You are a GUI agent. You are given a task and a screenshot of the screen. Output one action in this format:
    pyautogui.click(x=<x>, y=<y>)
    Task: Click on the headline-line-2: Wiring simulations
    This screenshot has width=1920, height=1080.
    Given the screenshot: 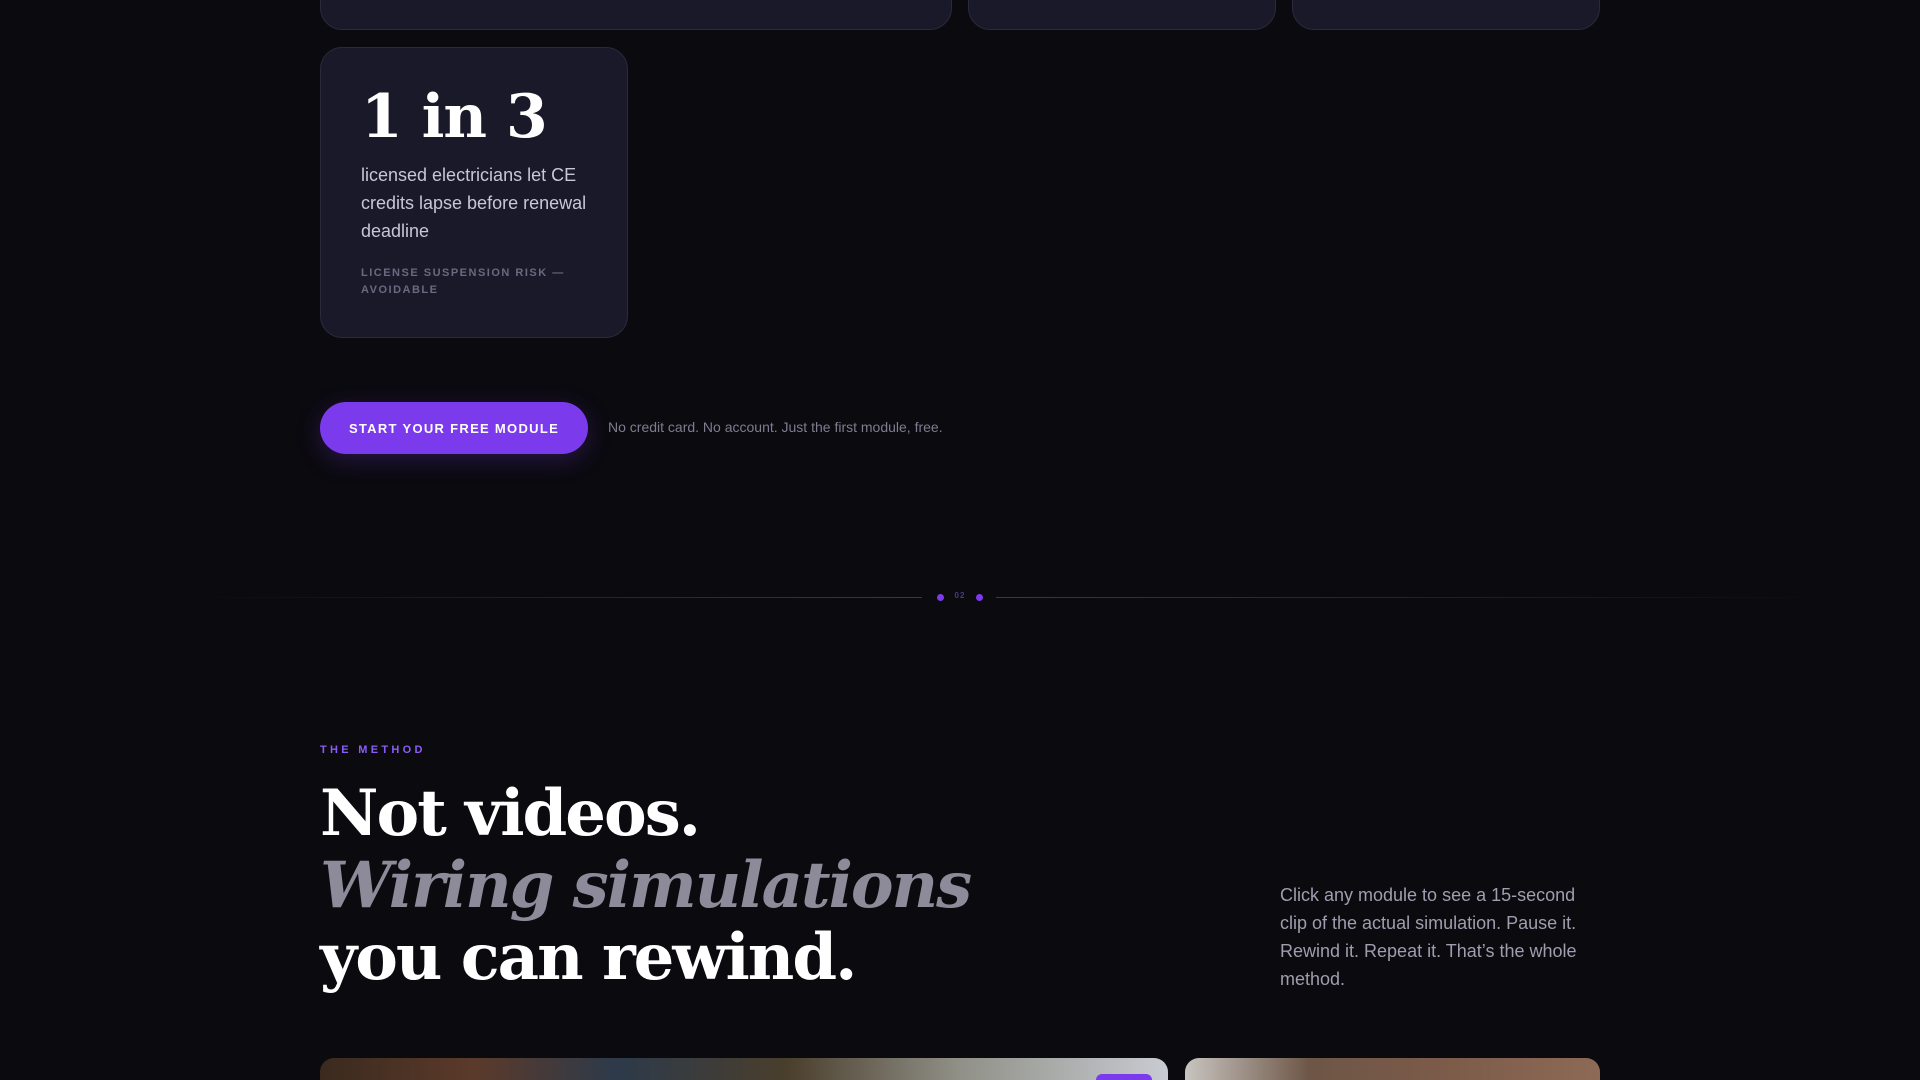 What is the action you would take?
    pyautogui.click(x=646, y=885)
    